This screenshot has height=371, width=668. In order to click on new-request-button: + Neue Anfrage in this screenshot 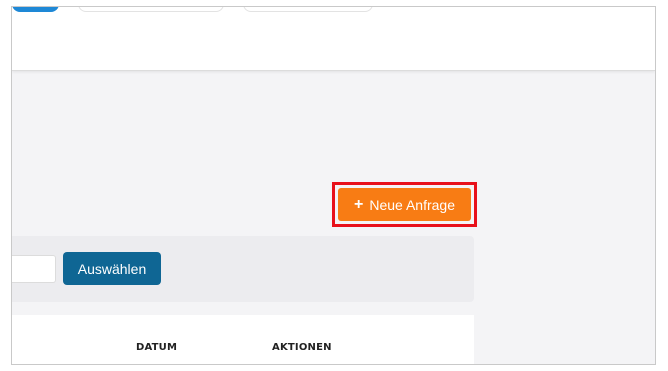, I will do `click(404, 204)`.